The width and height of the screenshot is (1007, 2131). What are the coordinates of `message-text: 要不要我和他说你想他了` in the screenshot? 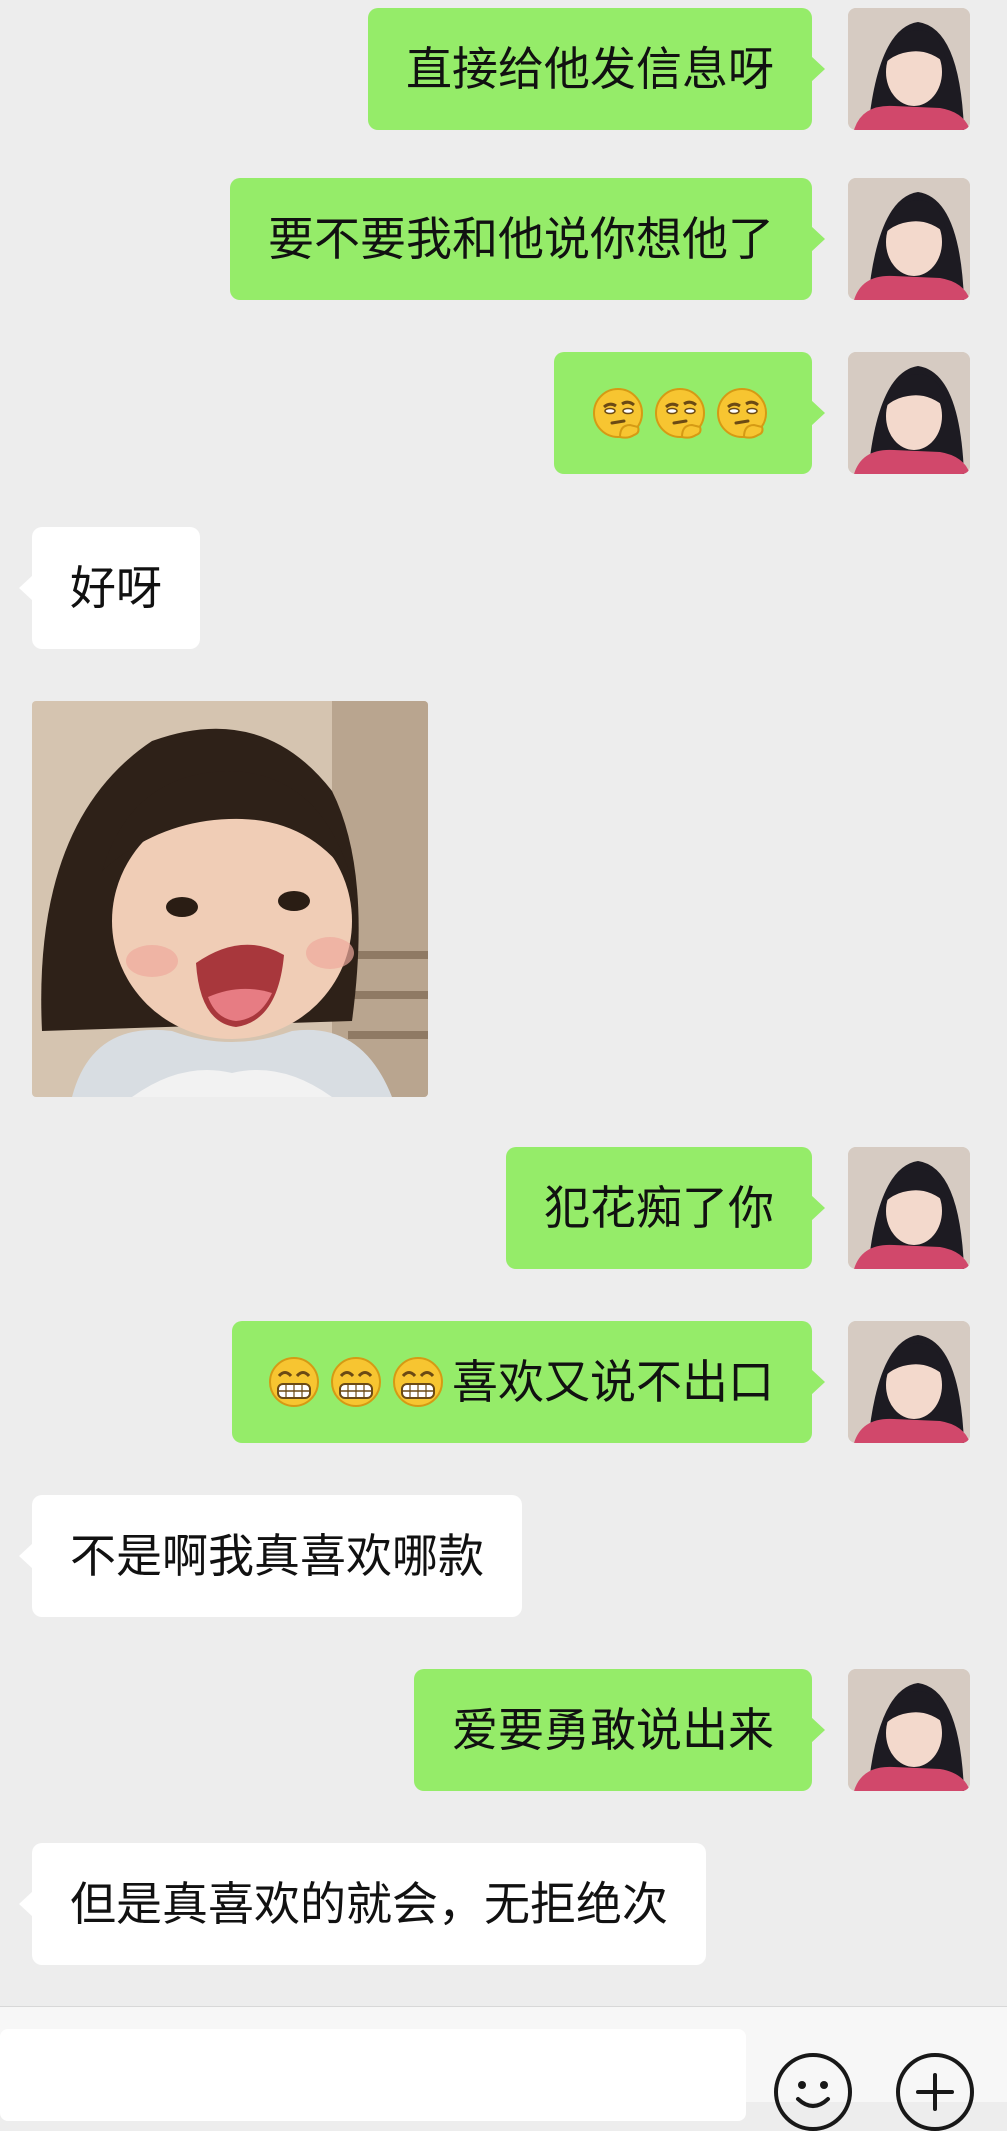 It's located at (521, 239).